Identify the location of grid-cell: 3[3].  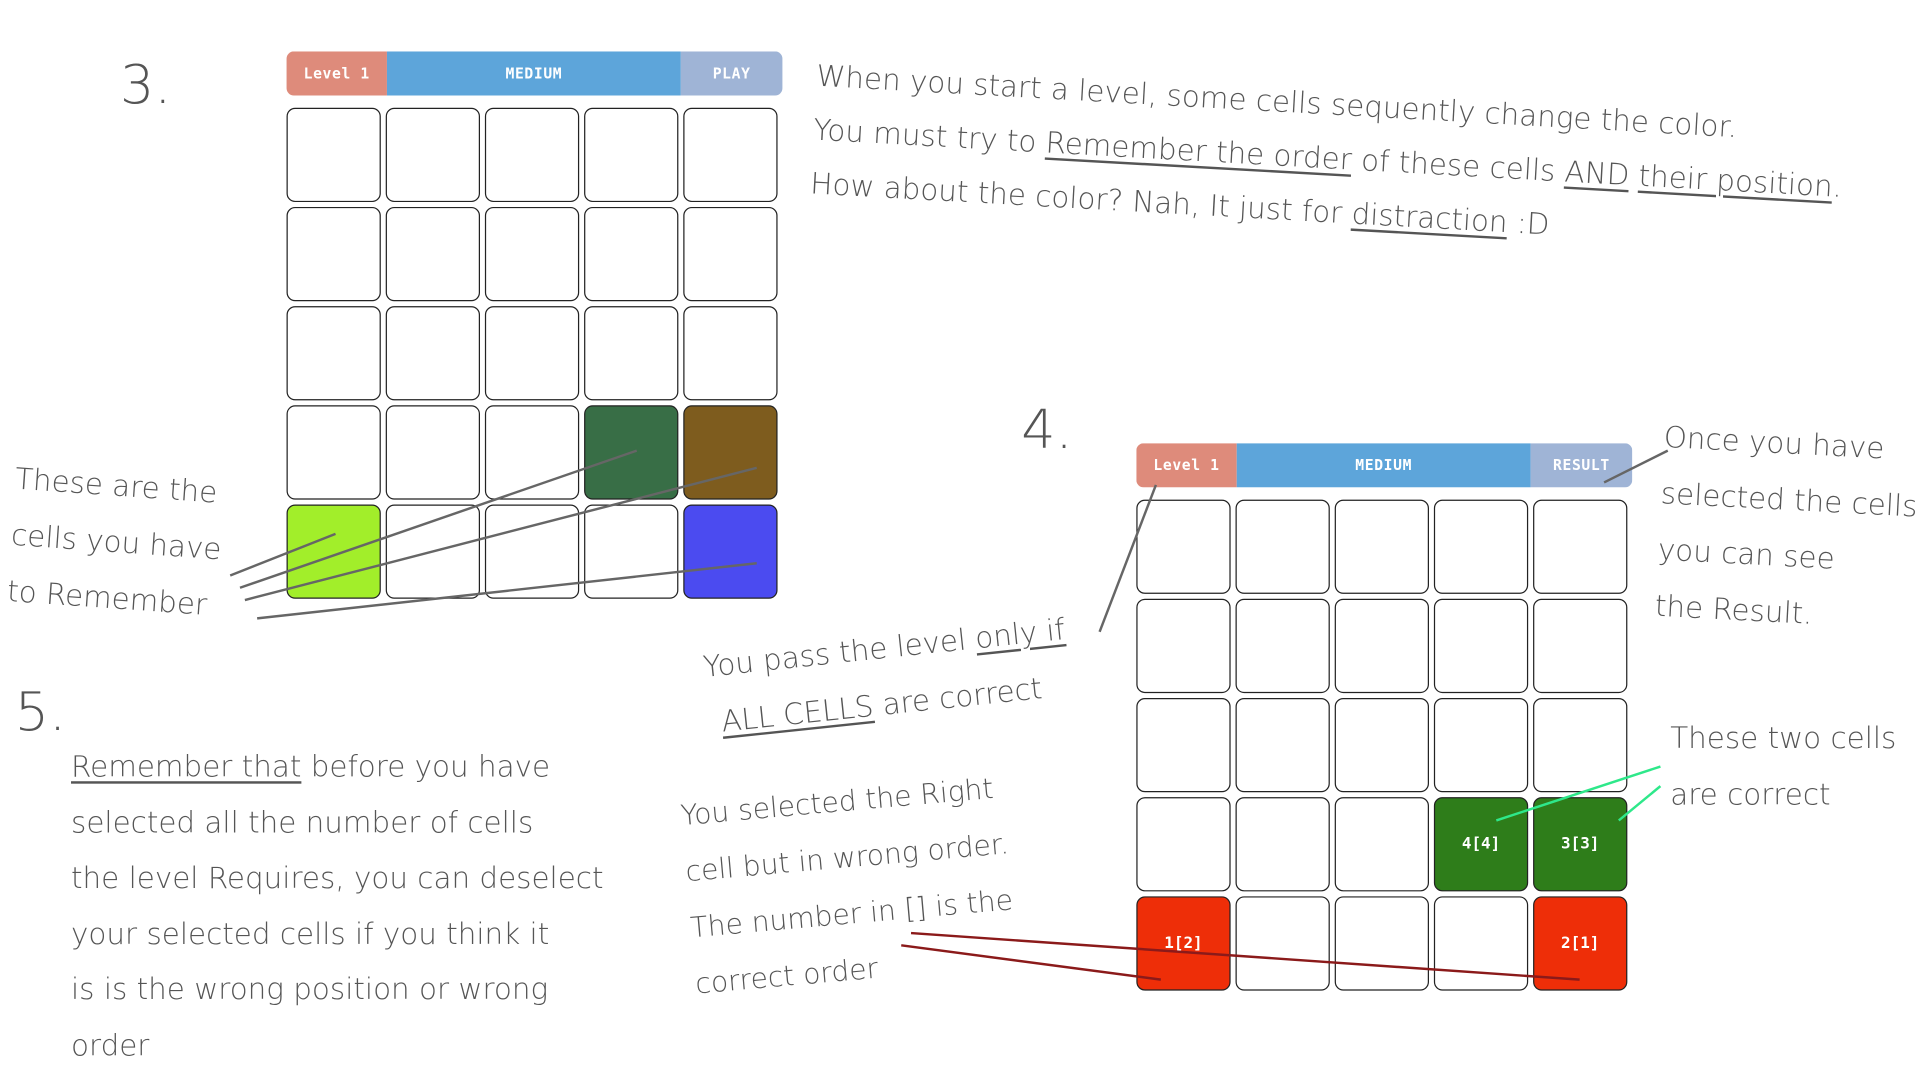
(1580, 844).